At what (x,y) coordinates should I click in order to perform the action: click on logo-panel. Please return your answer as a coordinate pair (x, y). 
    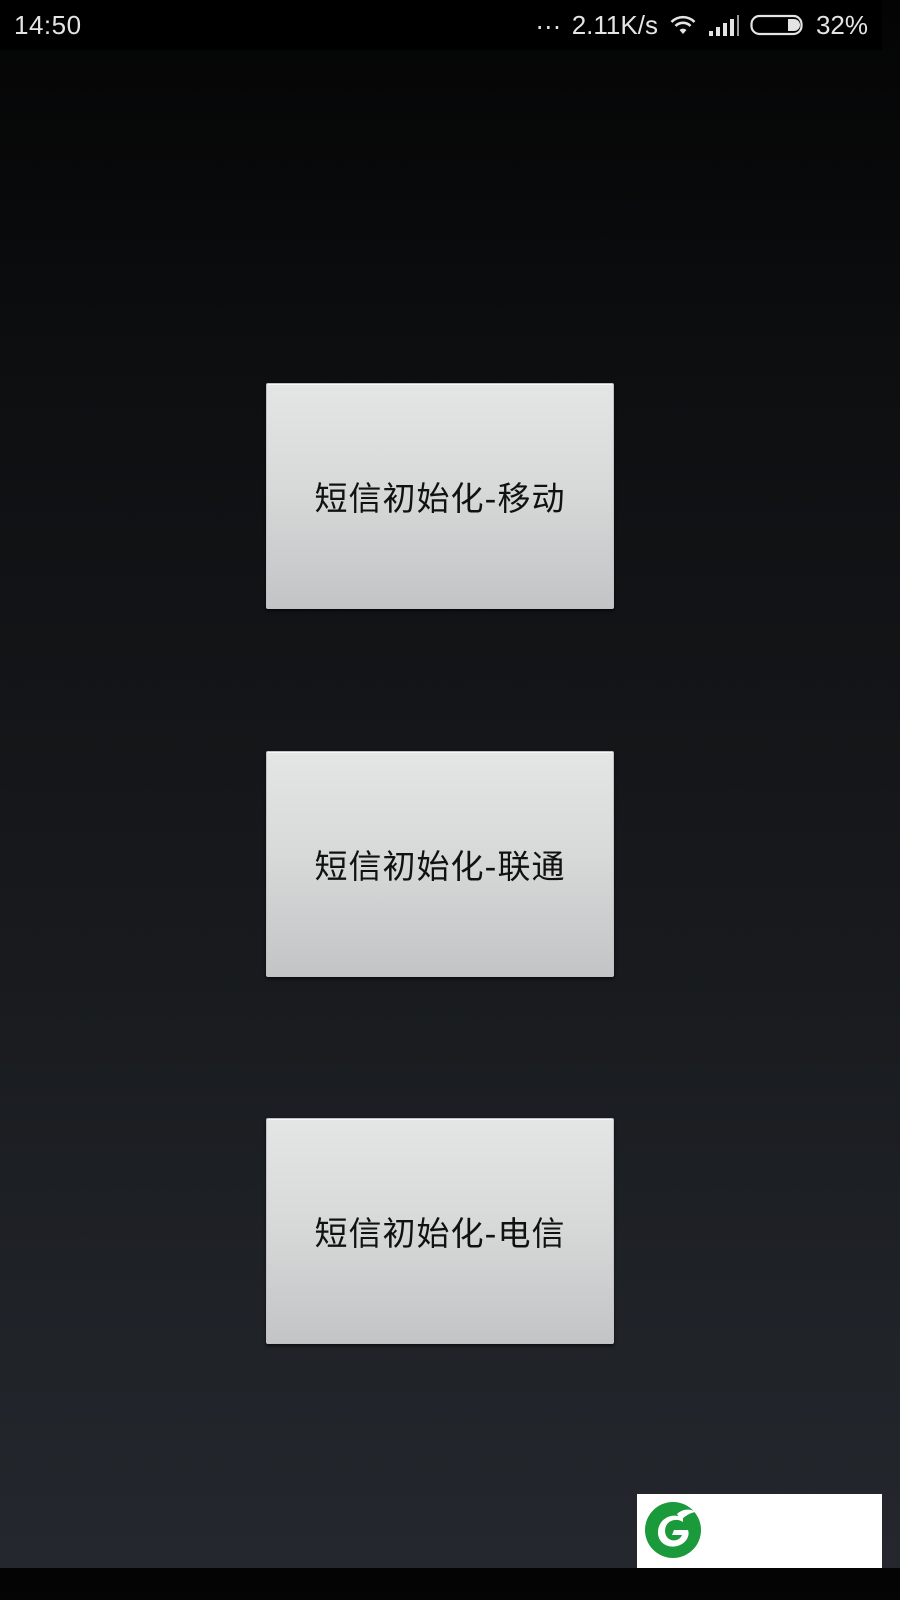
    Looking at the image, I should click on (759, 1531).